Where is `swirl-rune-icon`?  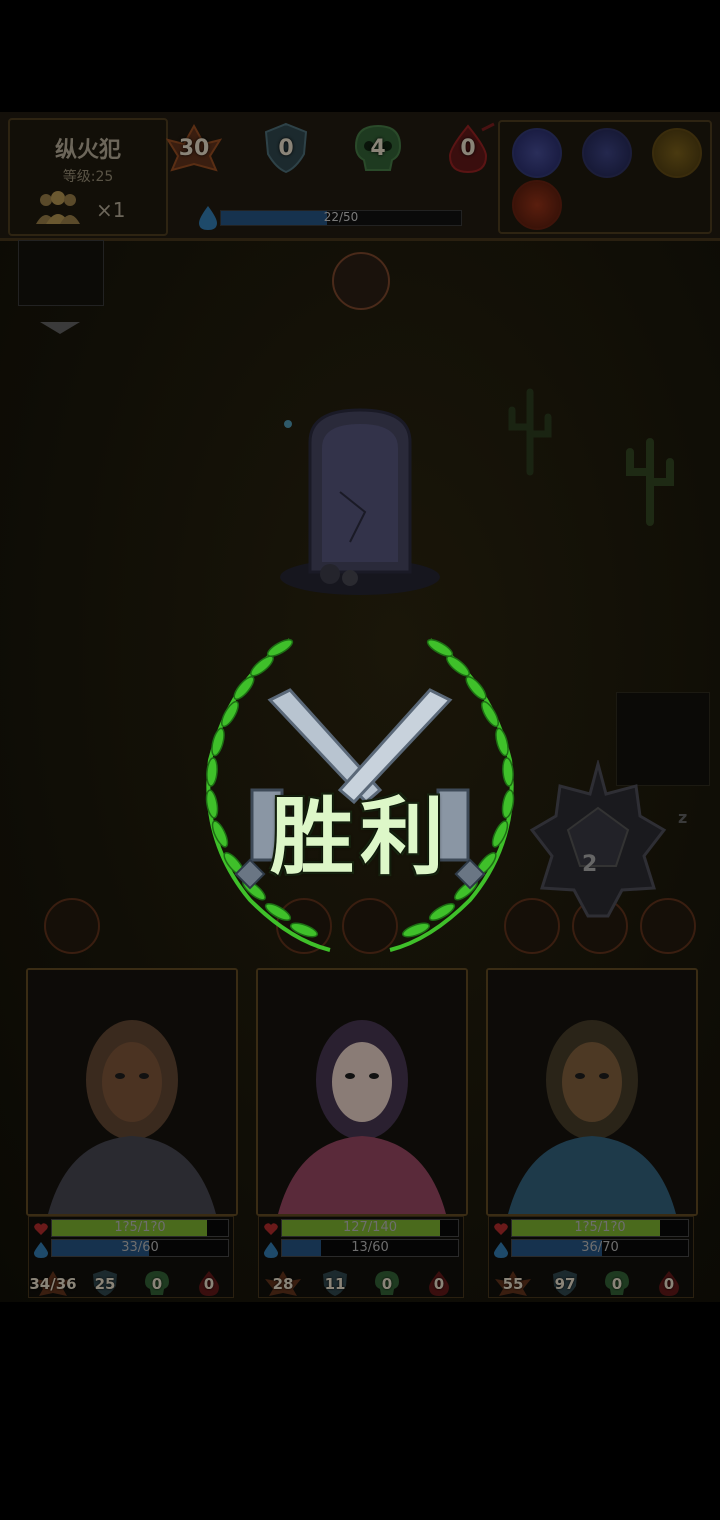
swirl-rune-icon is located at coordinates (537, 153).